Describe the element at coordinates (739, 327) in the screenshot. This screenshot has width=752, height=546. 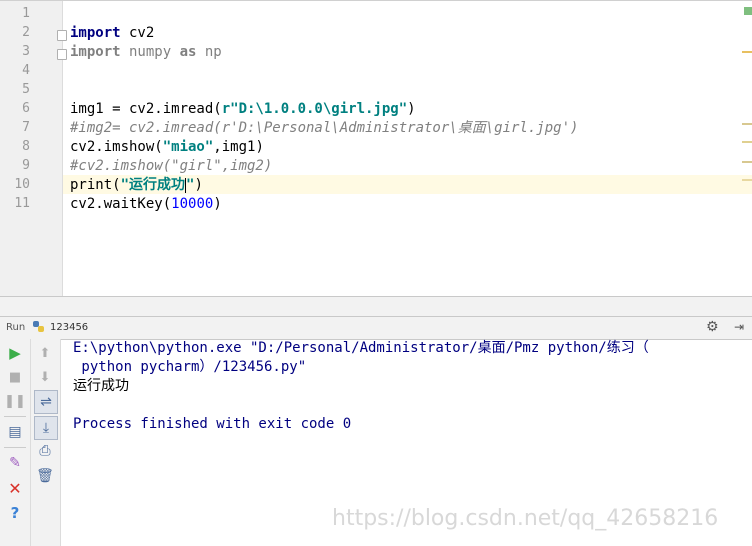
I see `hide-panel-icon: ⇥` at that location.